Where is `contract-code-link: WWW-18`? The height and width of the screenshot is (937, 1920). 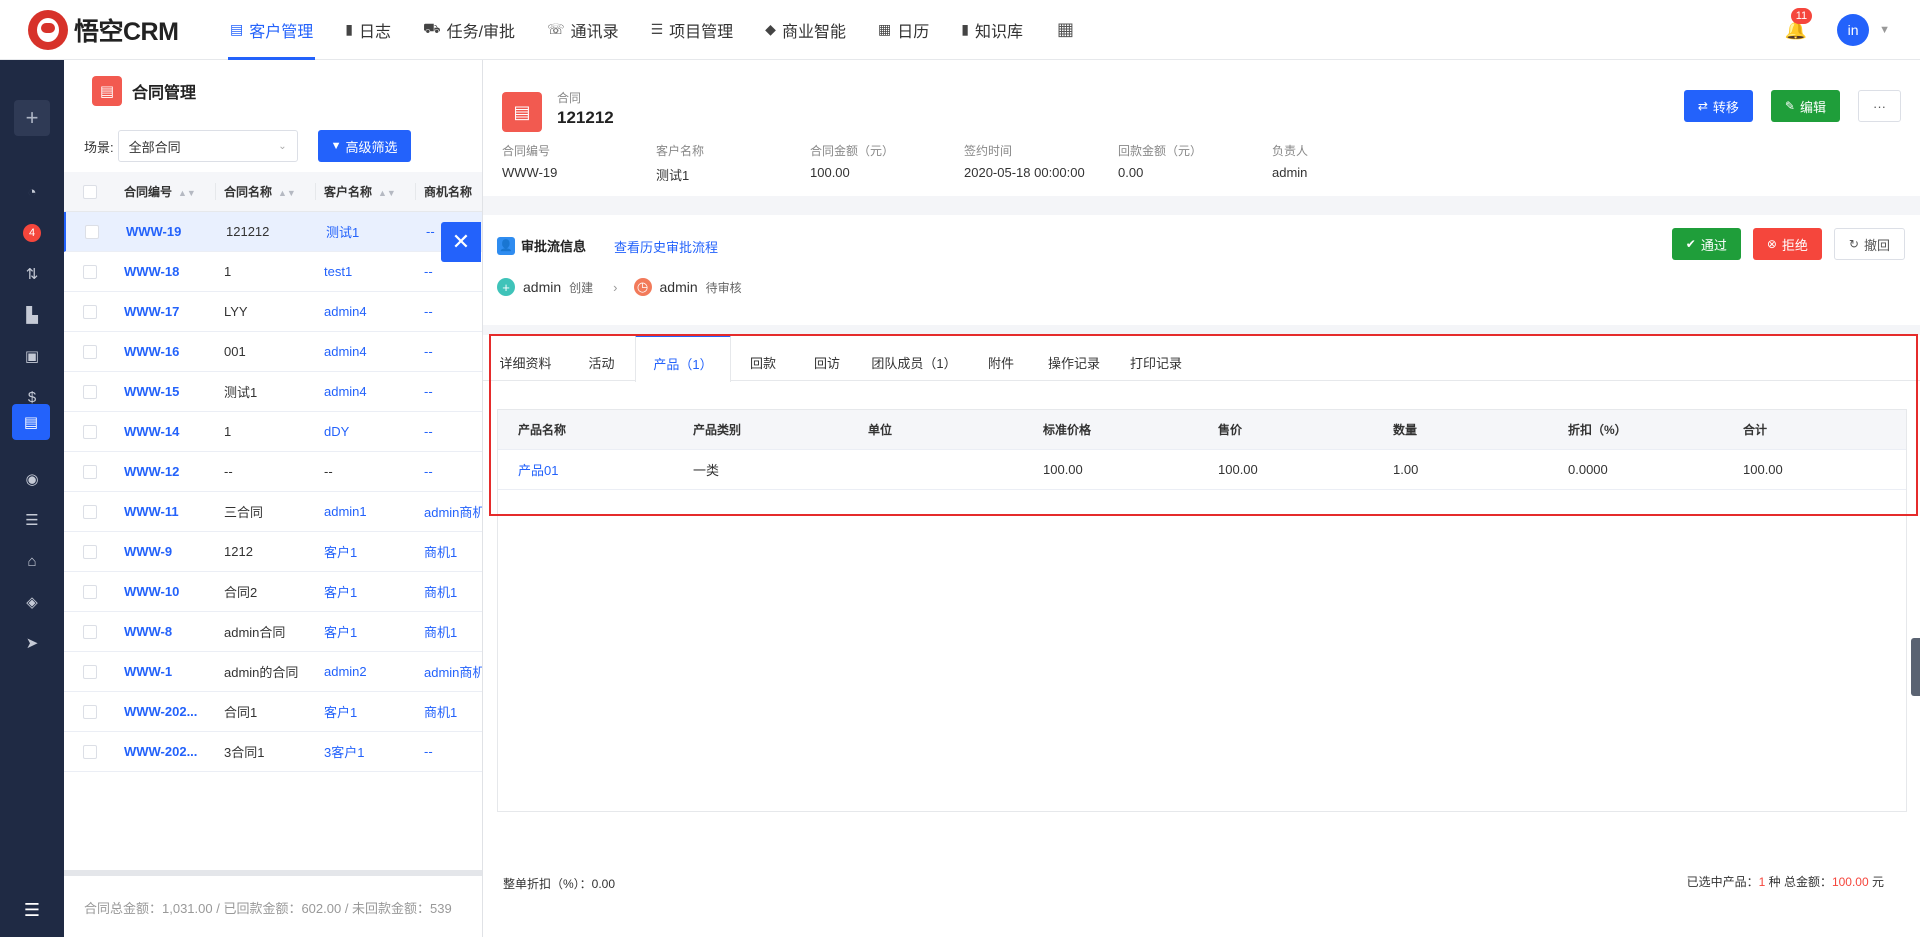 contract-code-link: WWW-18 is located at coordinates (166, 271).